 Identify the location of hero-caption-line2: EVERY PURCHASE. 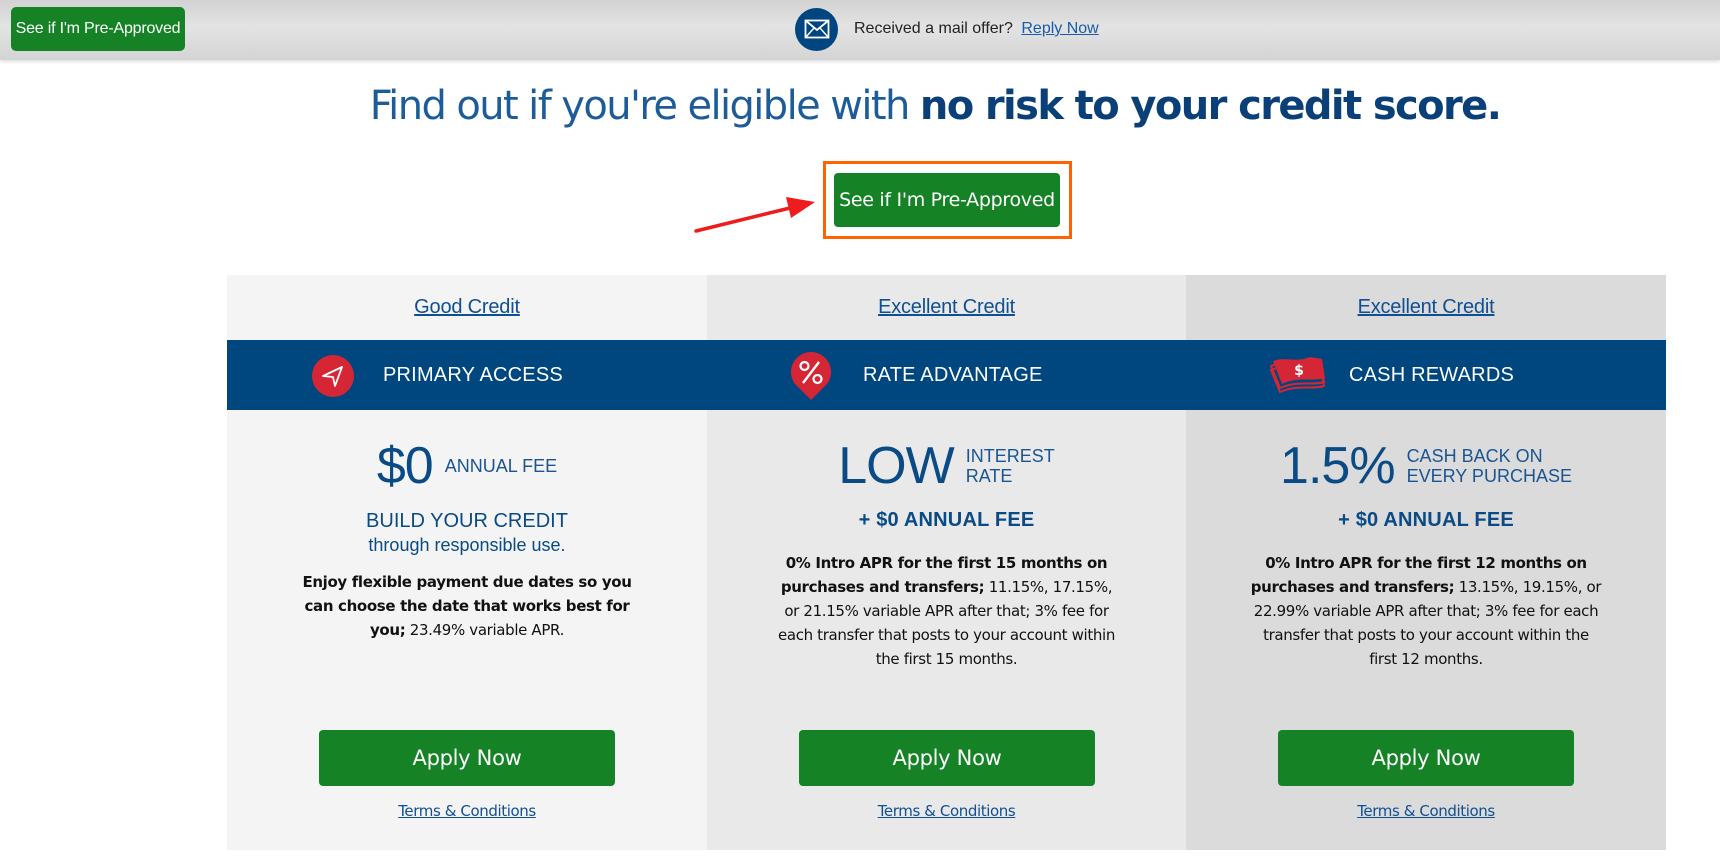
(1489, 476).